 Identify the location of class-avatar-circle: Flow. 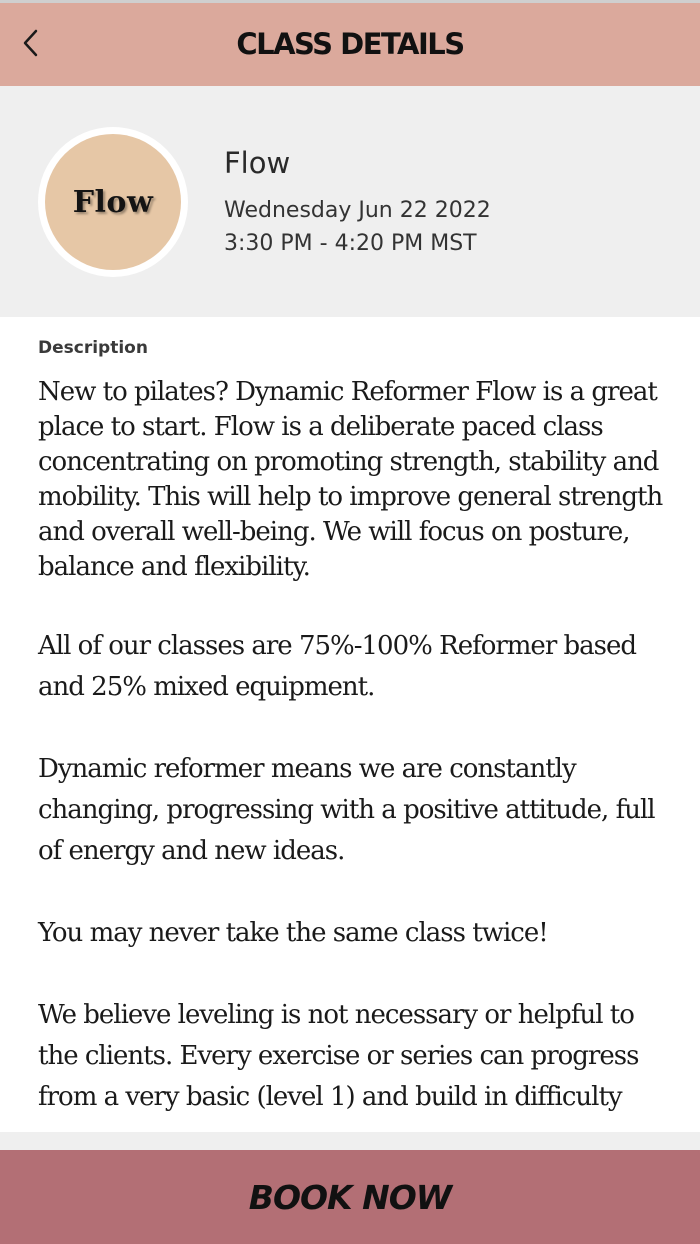
(113, 202).